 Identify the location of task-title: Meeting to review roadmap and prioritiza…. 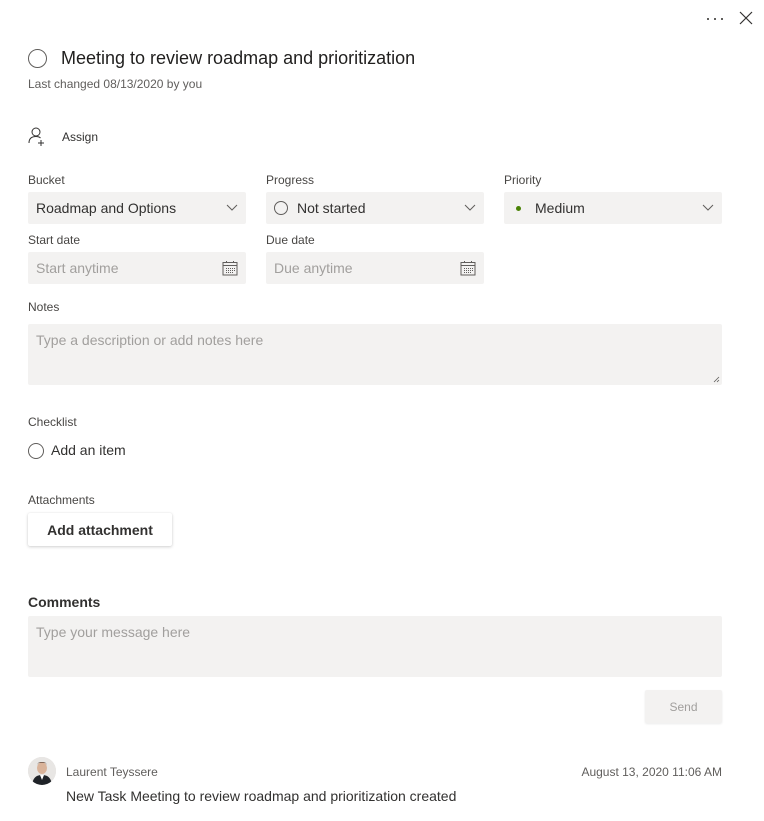
(238, 58).